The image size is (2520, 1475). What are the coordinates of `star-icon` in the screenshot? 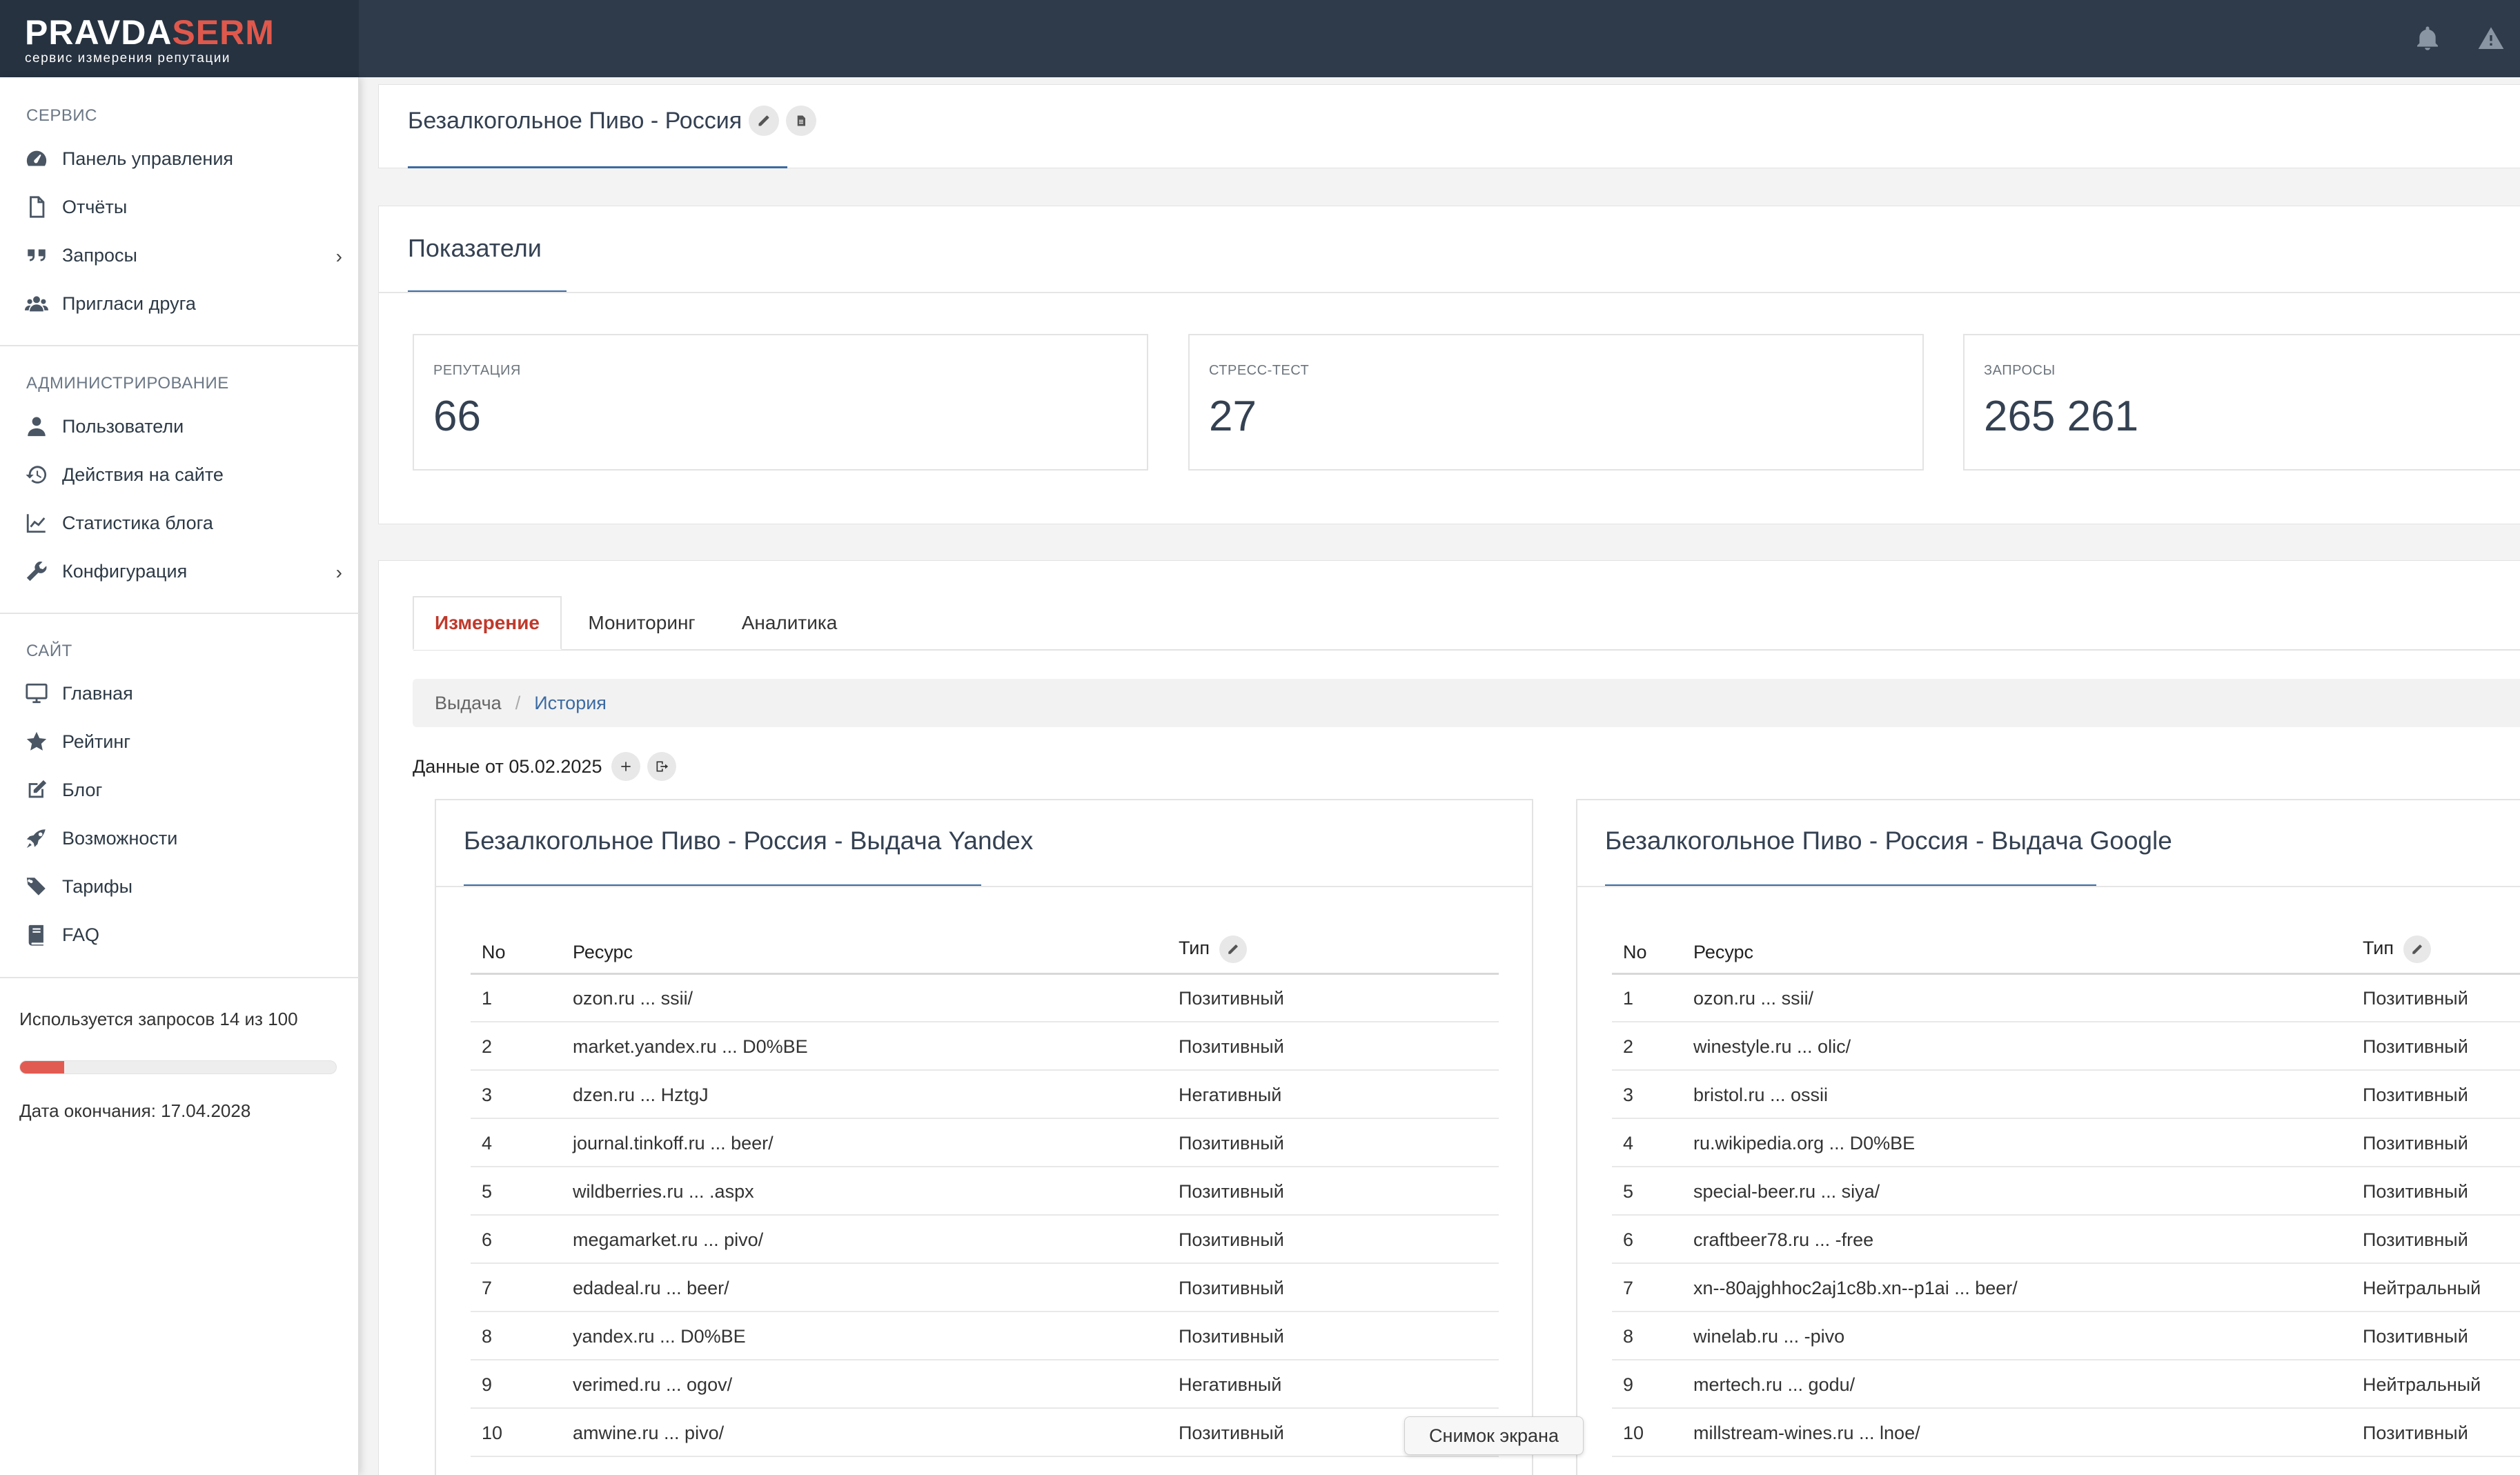 It's located at (36, 741).